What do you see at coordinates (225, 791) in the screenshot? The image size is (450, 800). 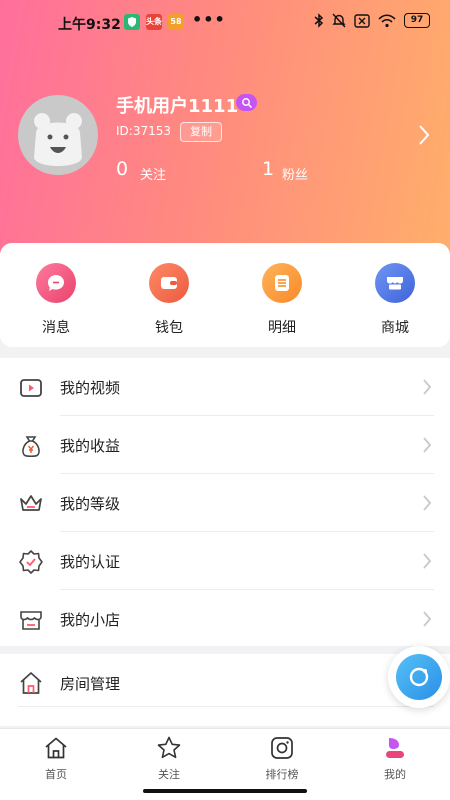 I see `home-indicator` at bounding box center [225, 791].